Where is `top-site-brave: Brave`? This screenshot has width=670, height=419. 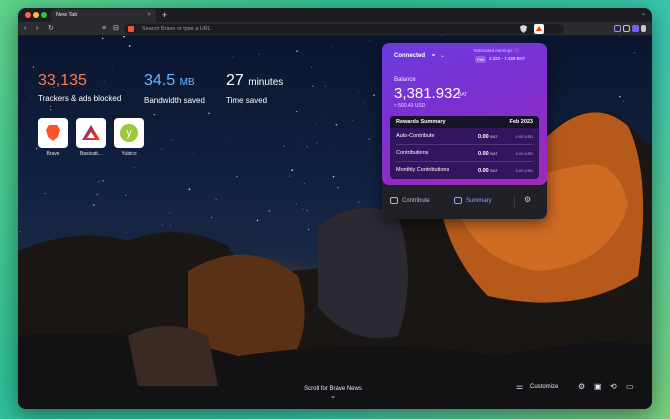
top-site-brave: Brave is located at coordinates (53, 137).